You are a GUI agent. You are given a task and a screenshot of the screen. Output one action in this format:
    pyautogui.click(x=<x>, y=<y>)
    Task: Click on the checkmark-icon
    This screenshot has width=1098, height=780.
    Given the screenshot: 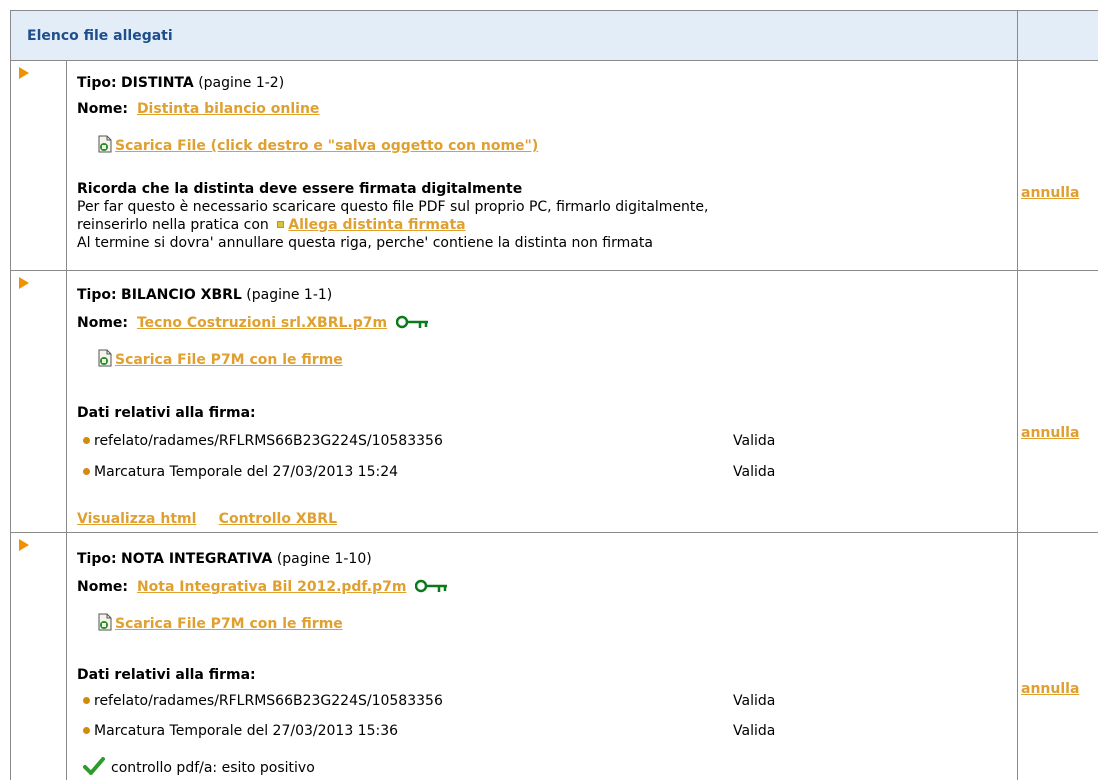 What is the action you would take?
    pyautogui.click(x=94, y=768)
    